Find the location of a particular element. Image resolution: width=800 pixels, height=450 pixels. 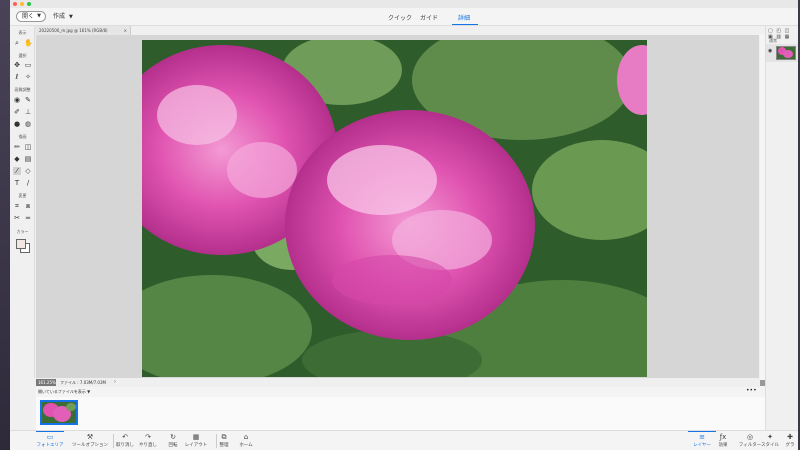

menu-bar: 開く ▼ 作成 ▼ クイック ガイド 詳細 is located at coordinates (404, 17).